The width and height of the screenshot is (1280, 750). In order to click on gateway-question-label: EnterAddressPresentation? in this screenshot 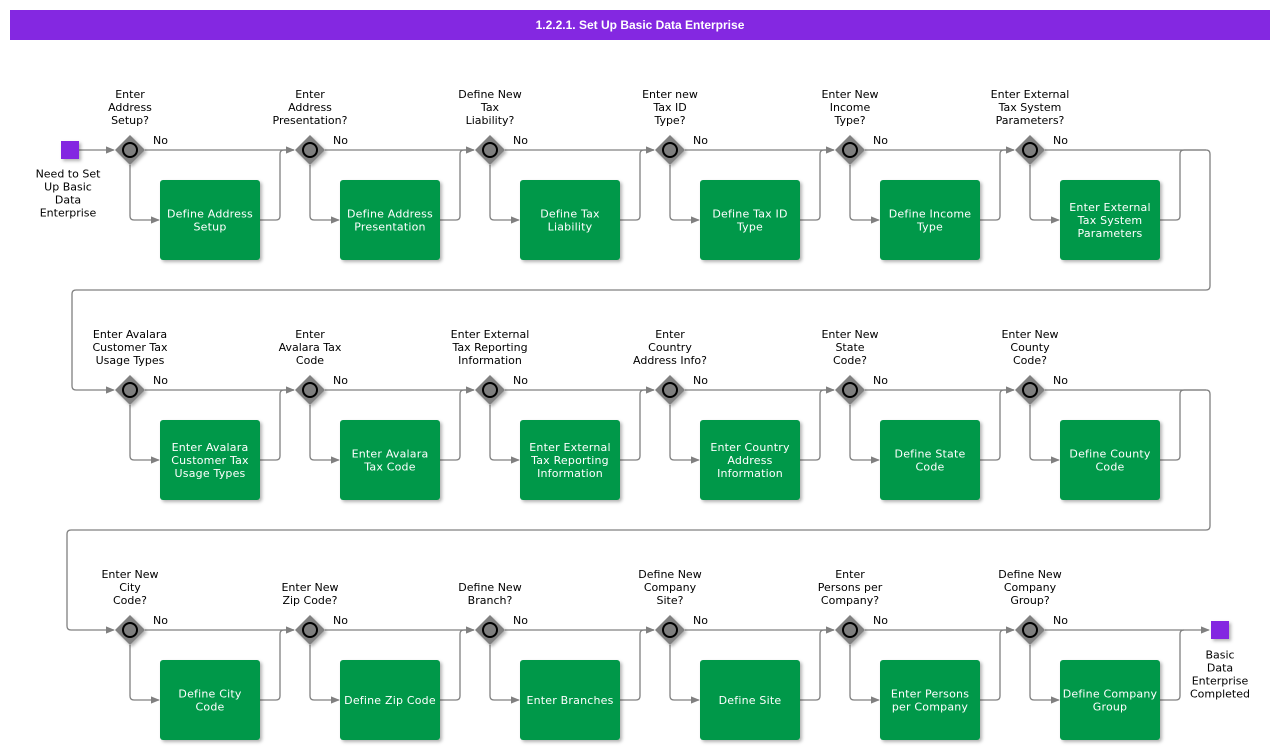, I will do `click(310, 107)`.